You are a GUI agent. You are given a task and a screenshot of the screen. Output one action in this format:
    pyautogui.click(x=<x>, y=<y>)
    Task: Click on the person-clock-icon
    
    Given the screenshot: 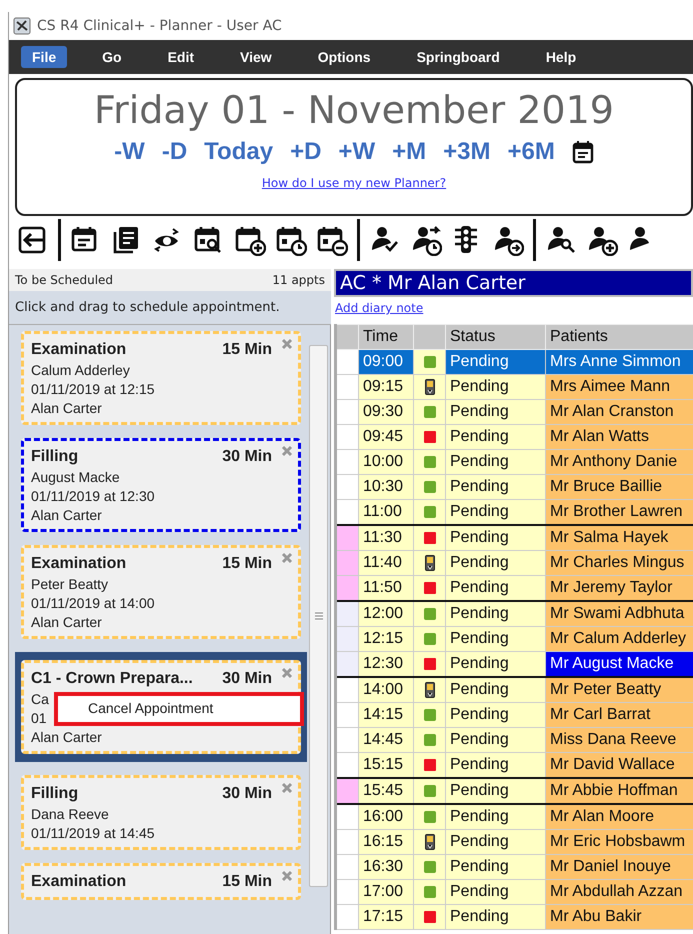 What is the action you would take?
    pyautogui.click(x=426, y=240)
    